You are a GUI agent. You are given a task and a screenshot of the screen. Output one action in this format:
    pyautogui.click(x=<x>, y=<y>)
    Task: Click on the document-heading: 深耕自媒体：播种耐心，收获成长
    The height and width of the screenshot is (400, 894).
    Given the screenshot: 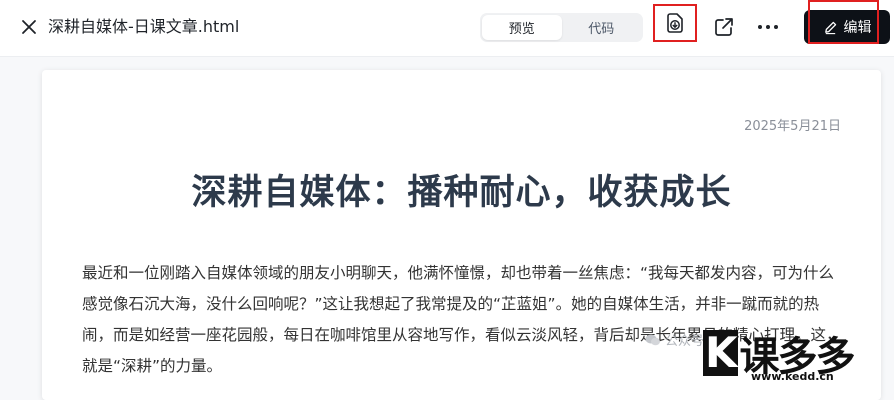 What is the action you would take?
    pyautogui.click(x=461, y=193)
    